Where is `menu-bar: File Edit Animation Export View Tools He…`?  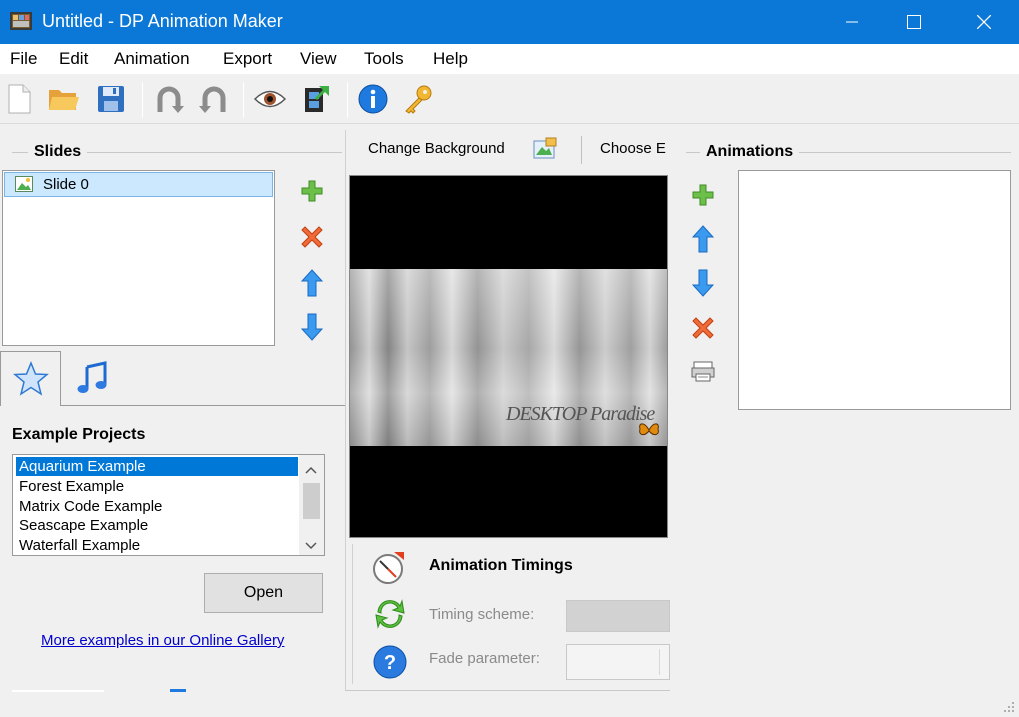 menu-bar: File Edit Animation Export View Tools He… is located at coordinates (509, 59).